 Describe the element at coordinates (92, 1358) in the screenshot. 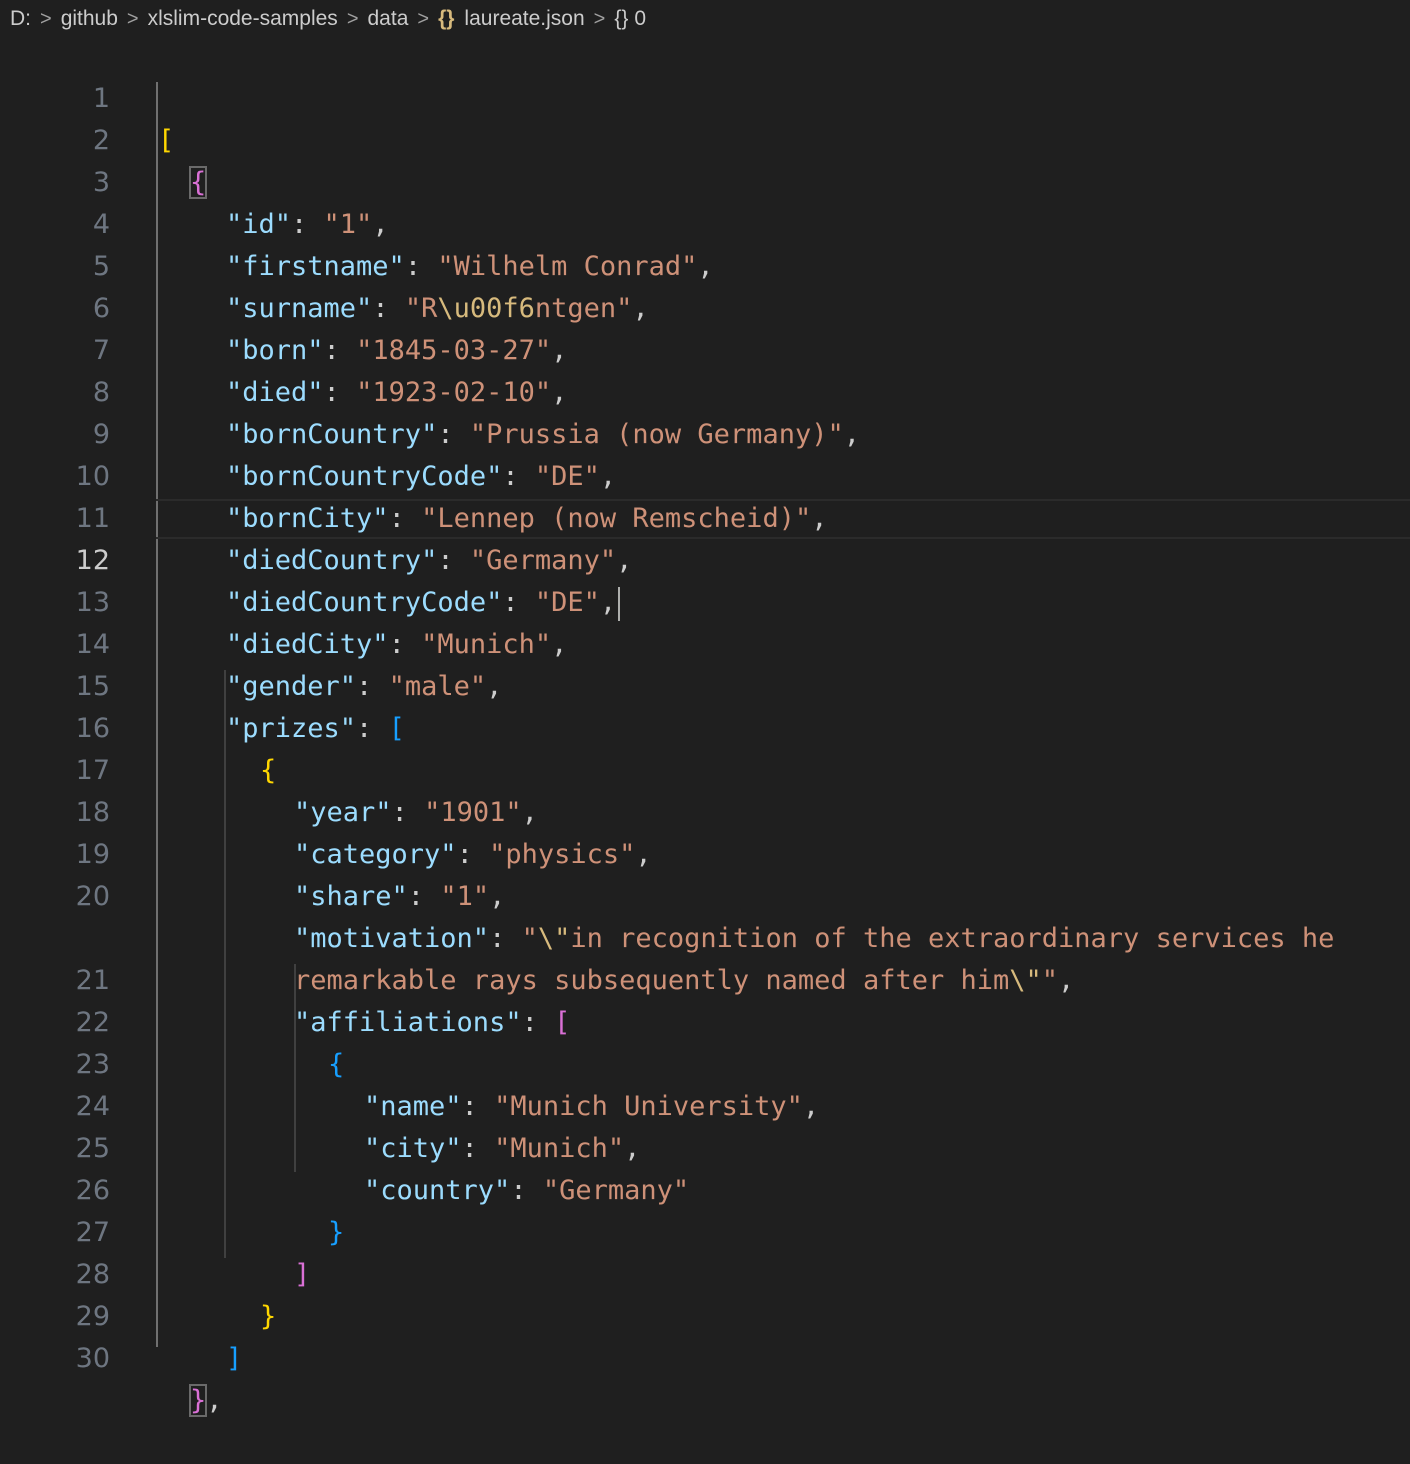

I see `line-number: 30` at that location.